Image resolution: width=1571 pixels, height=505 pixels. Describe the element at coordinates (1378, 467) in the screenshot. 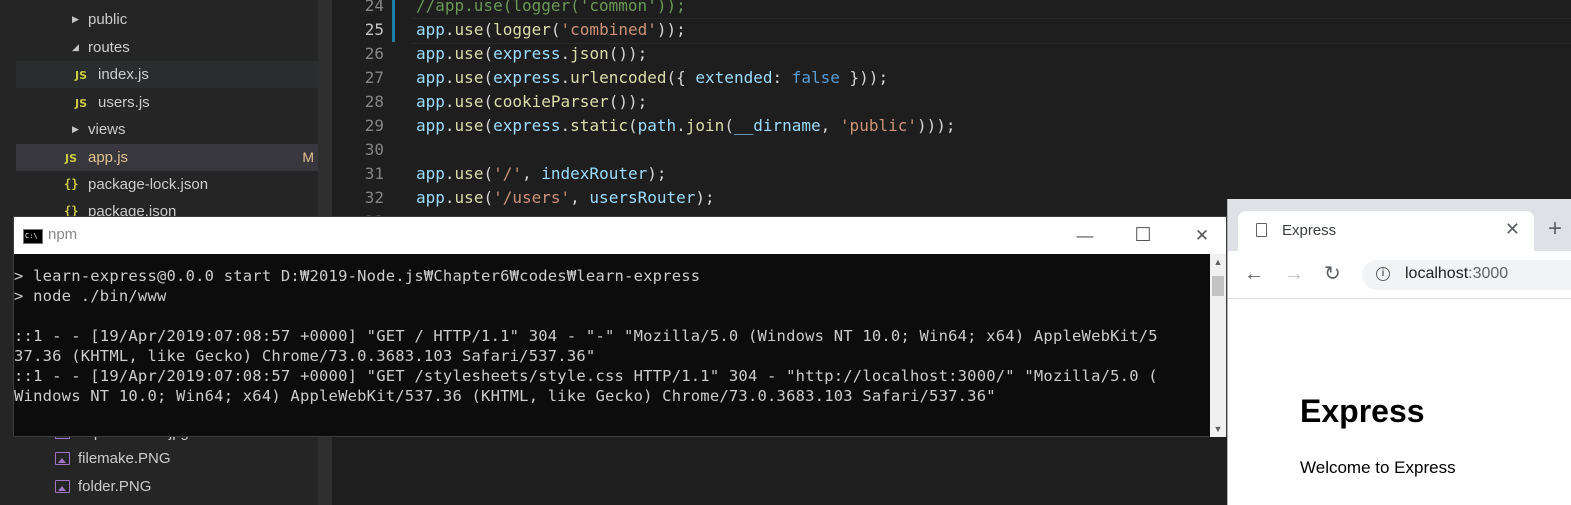

I see `page-paragraph: Welcome to Express` at that location.